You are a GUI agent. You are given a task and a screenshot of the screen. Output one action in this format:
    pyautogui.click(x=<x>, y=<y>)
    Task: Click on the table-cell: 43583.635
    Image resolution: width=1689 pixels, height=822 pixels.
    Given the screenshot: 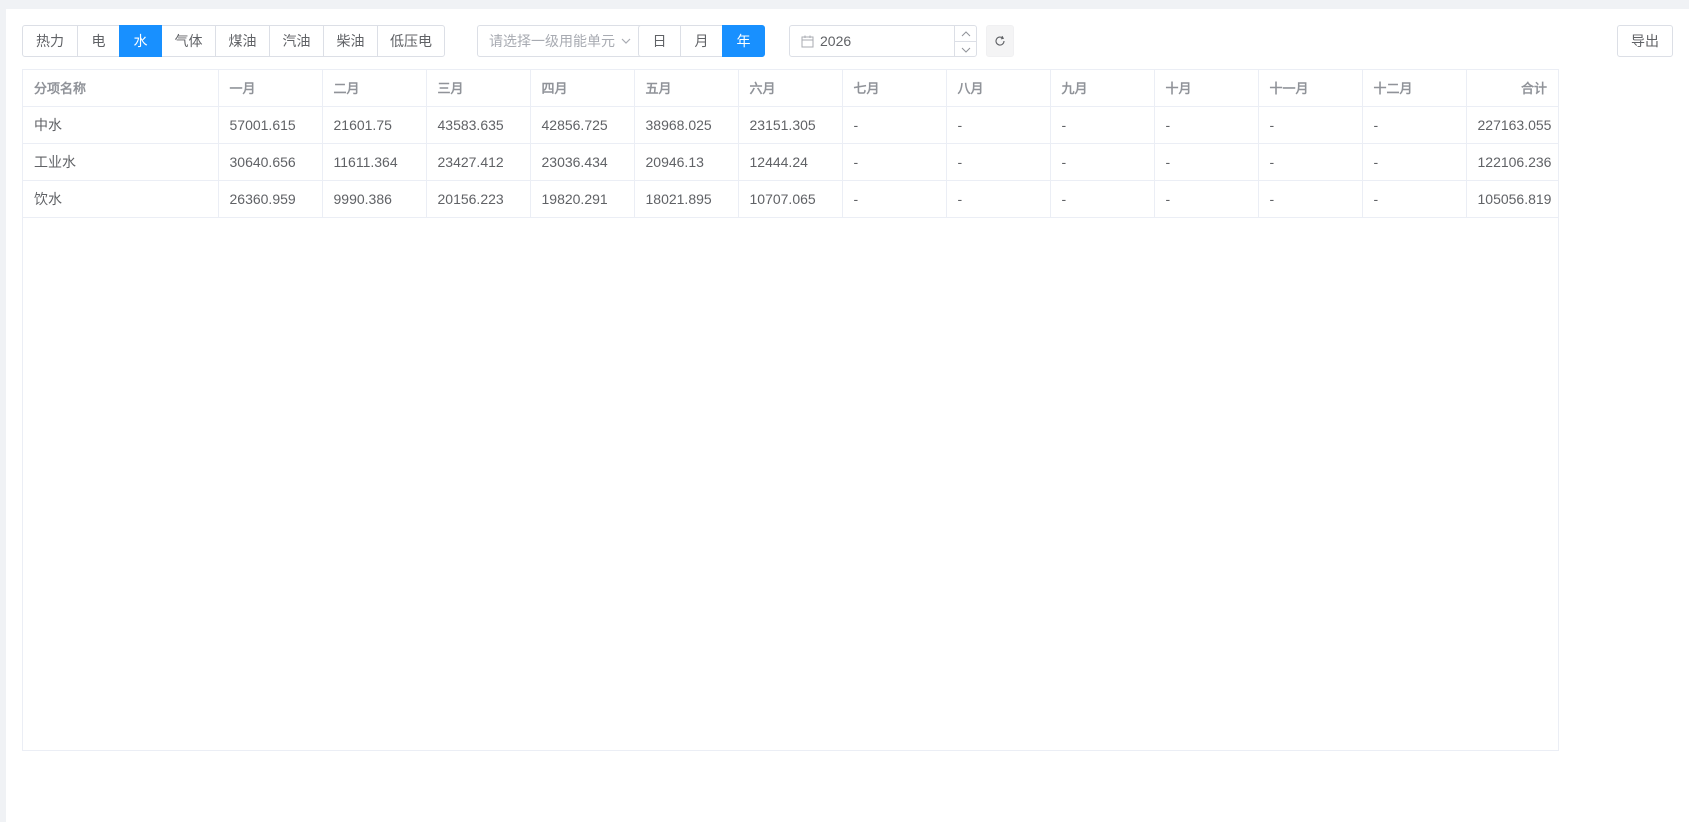 What is the action you would take?
    pyautogui.click(x=478, y=125)
    